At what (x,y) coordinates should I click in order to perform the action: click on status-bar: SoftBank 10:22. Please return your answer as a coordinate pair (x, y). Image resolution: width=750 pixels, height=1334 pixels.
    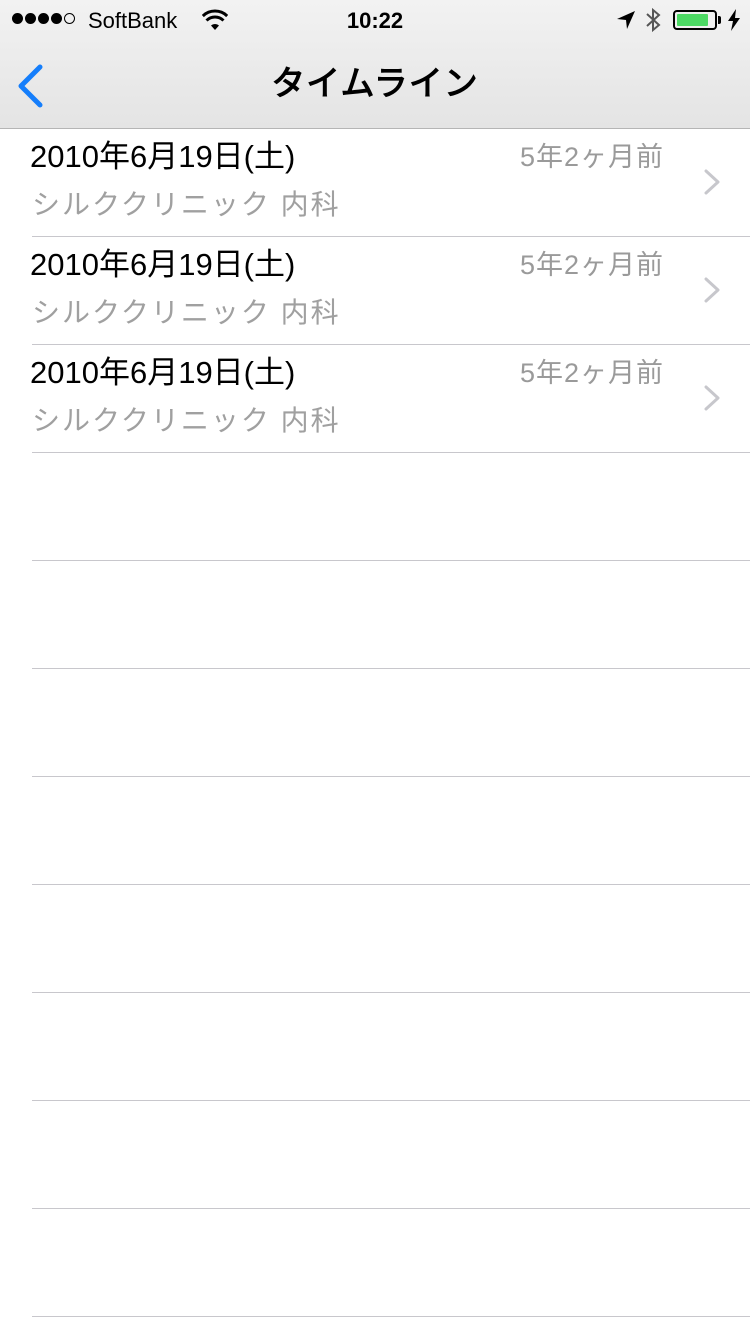
    Looking at the image, I should click on (375, 20).